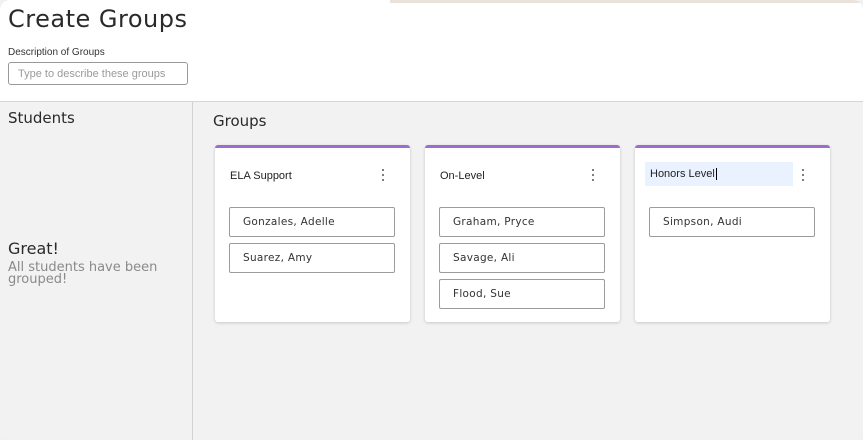  I want to click on group-name-input: Honors Level, so click(719, 174).